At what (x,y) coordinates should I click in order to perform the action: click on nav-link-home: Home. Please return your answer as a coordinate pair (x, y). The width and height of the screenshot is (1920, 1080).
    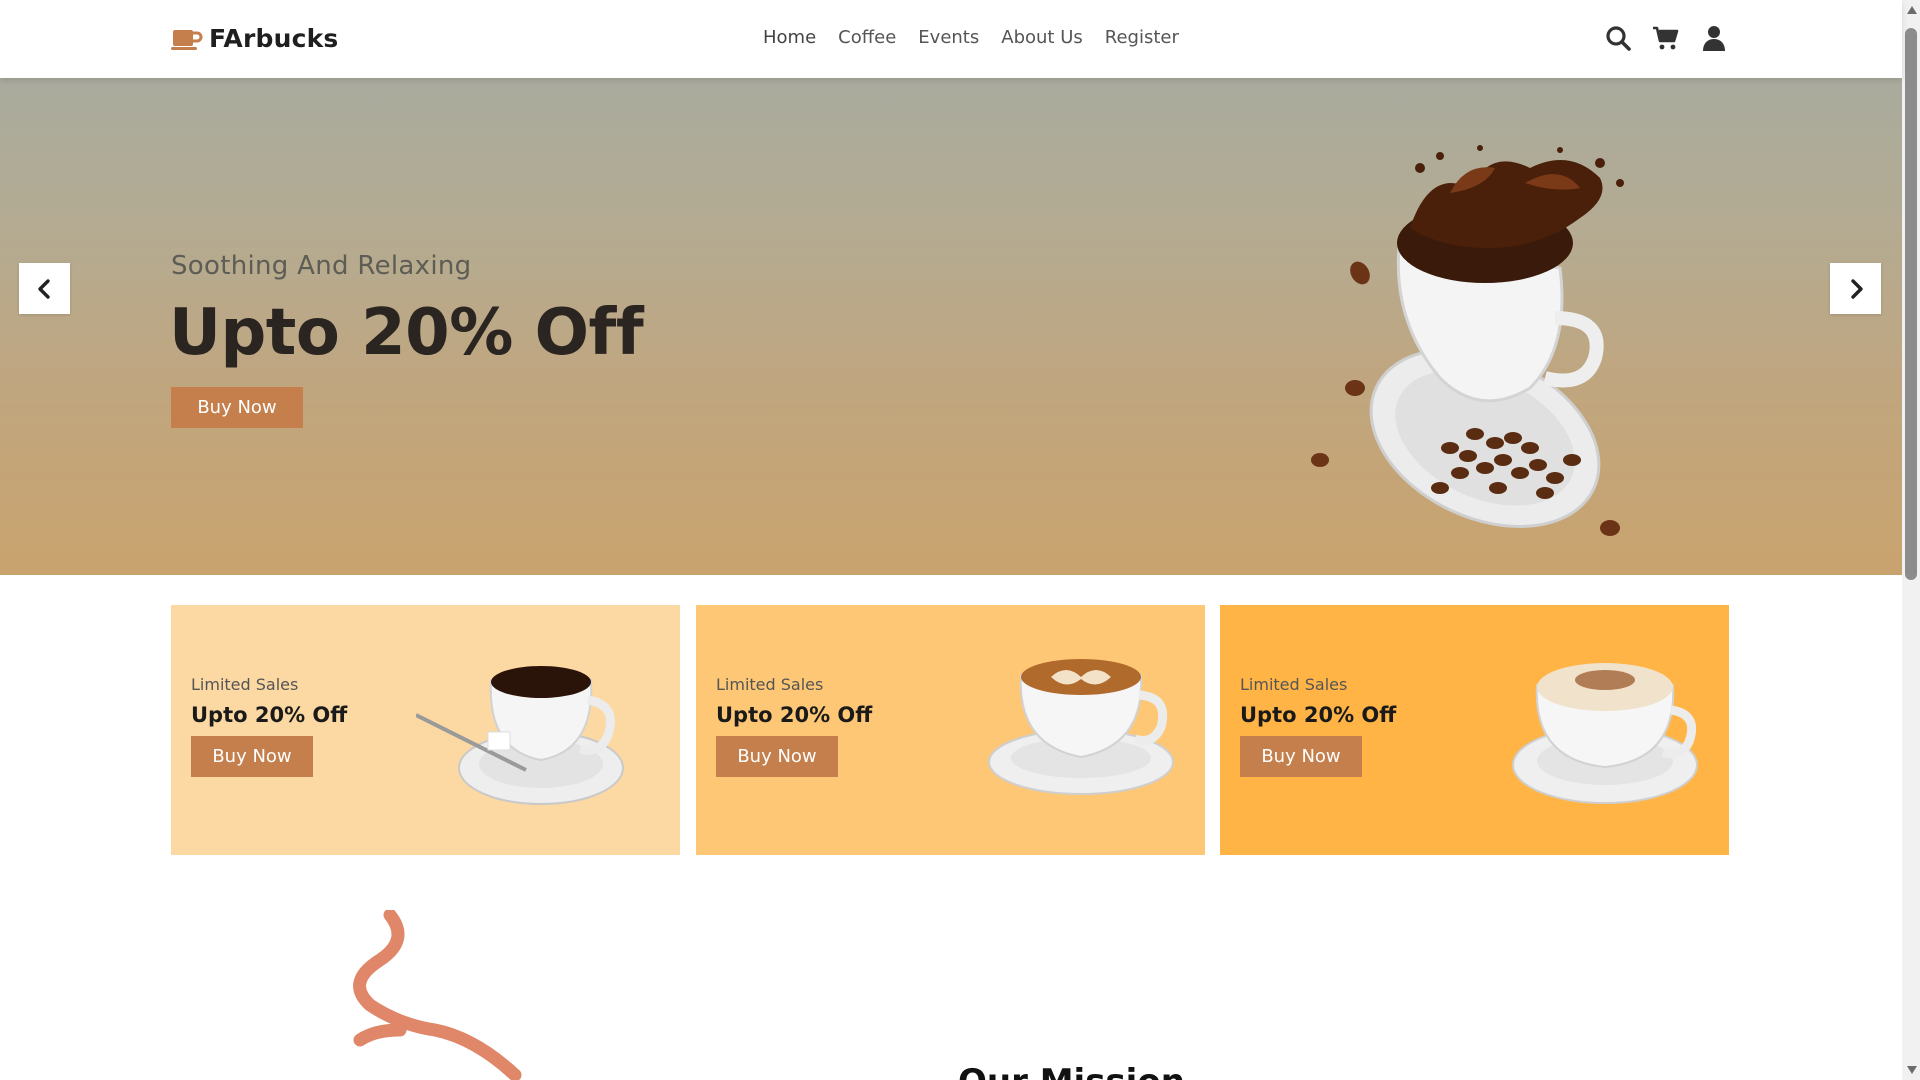
    Looking at the image, I should click on (789, 37).